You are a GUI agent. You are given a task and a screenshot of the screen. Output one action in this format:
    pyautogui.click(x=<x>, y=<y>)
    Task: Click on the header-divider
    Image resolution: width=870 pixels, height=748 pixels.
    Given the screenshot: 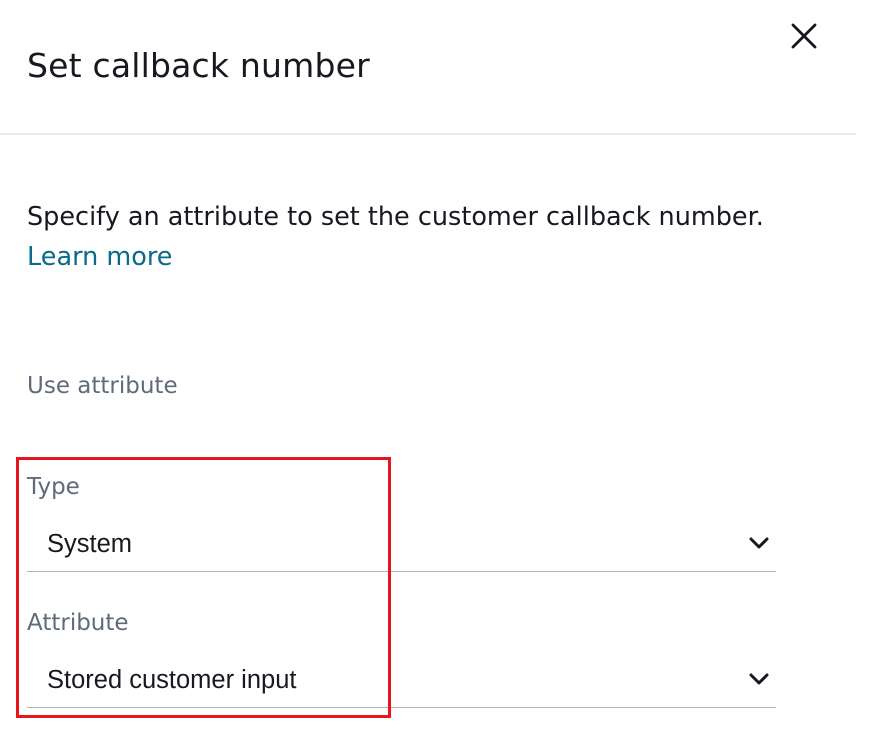 What is the action you would take?
    pyautogui.click(x=428, y=134)
    